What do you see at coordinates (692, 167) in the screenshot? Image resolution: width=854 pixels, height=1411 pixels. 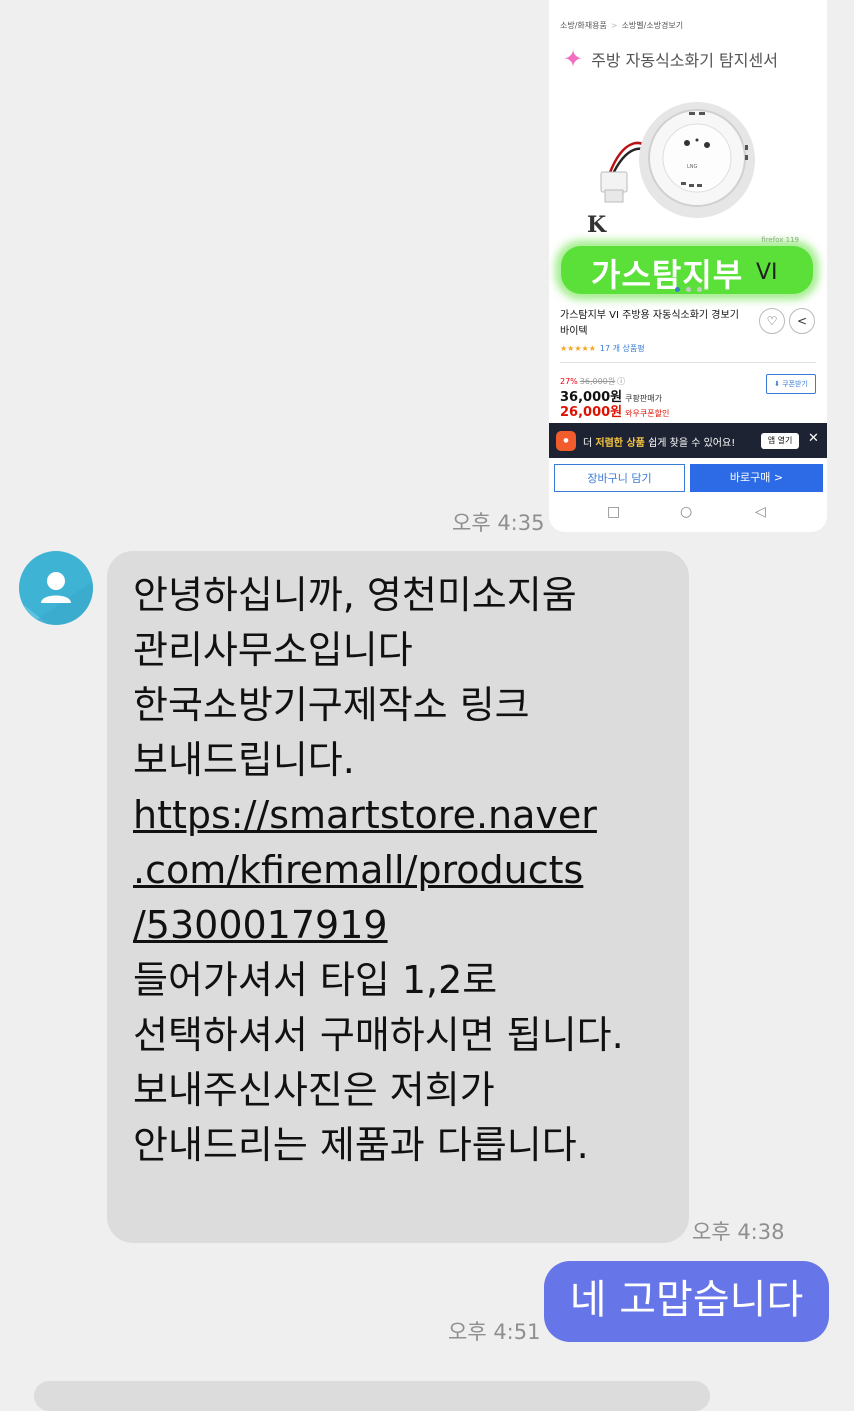 I see `svg-text: LNG` at bounding box center [692, 167].